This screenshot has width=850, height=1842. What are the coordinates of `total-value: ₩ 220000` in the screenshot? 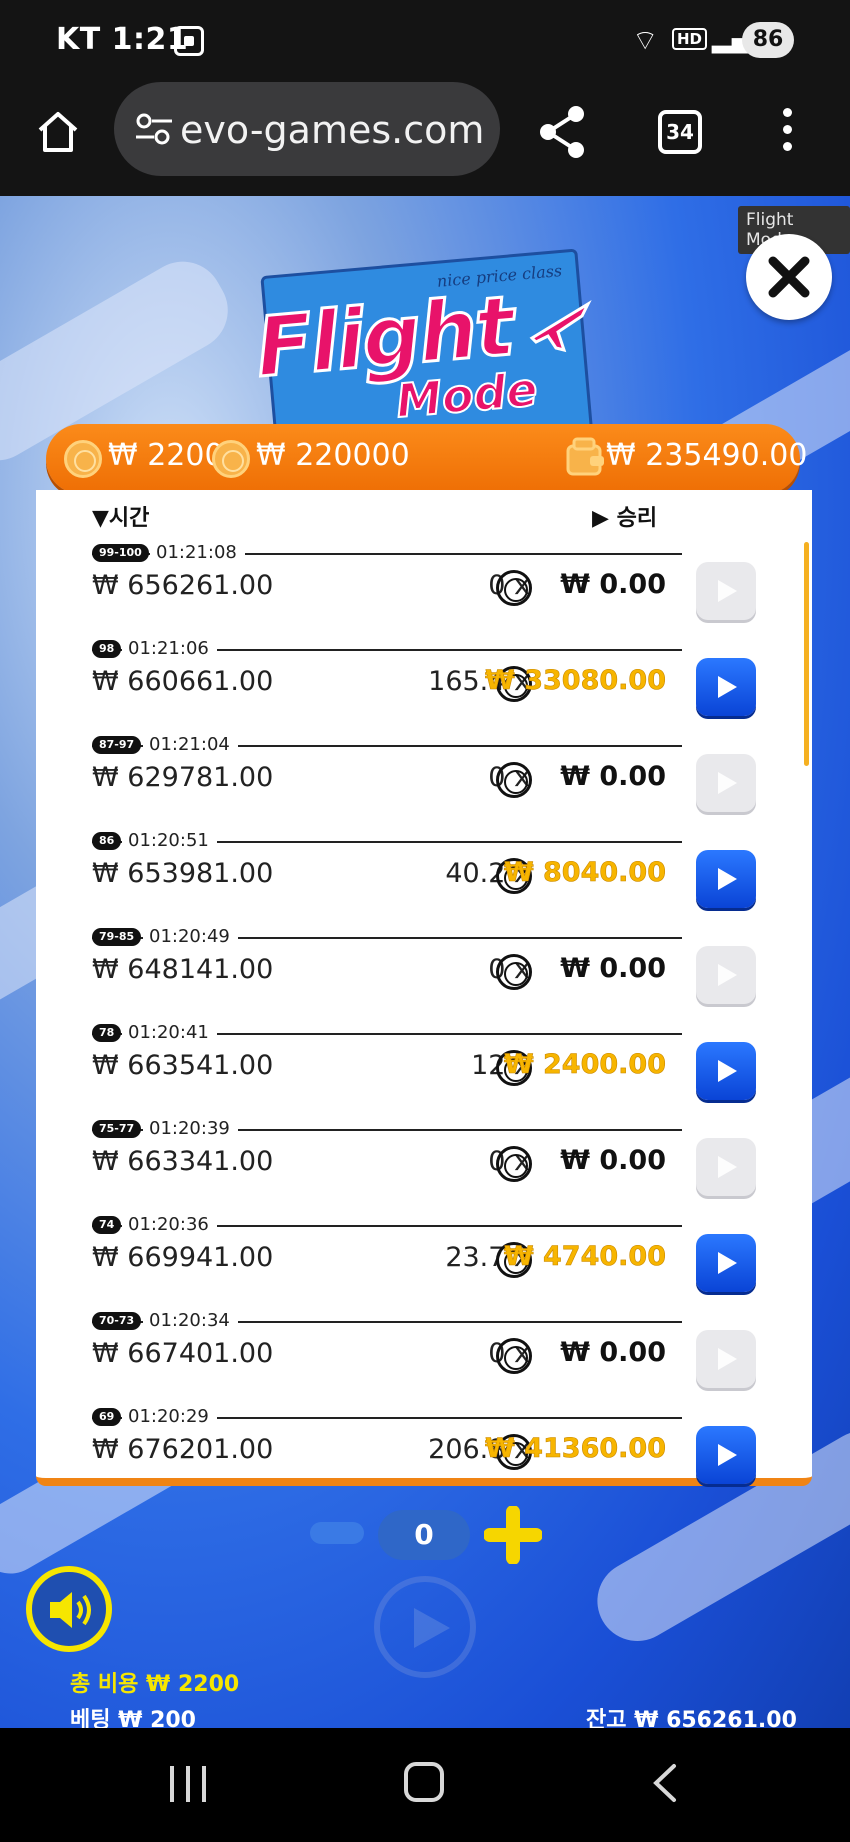 It's located at (333, 455).